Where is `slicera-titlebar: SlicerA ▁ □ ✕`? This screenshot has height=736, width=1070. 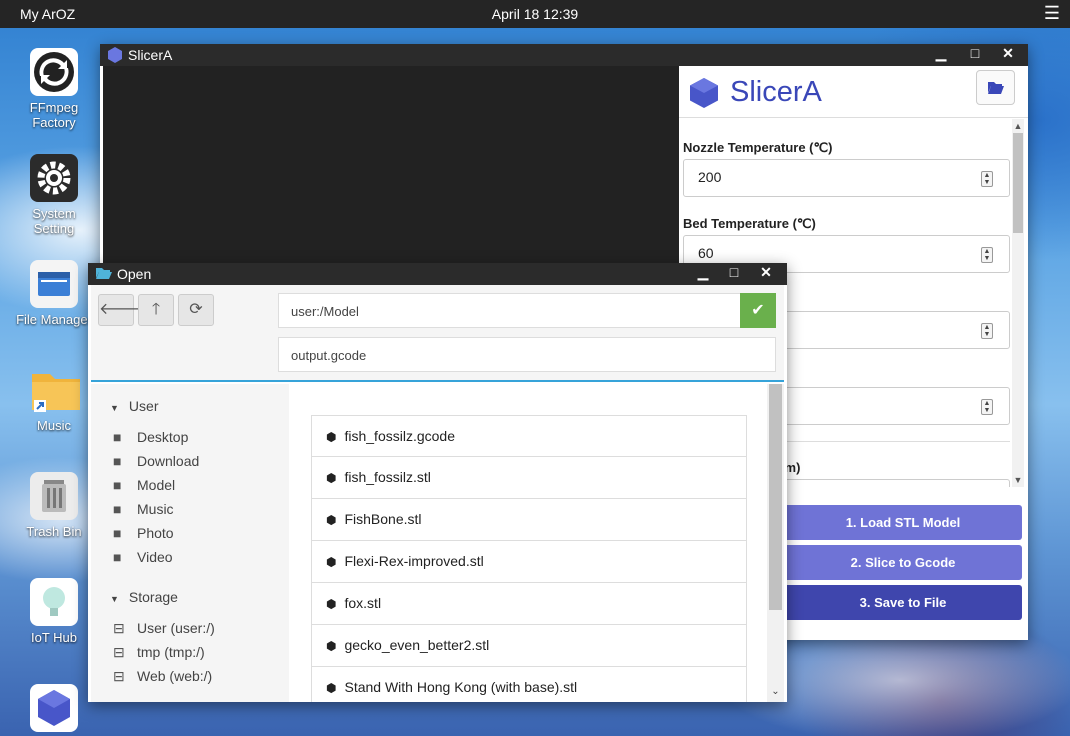
slicera-titlebar: SlicerA ▁ □ ✕ is located at coordinates (564, 55).